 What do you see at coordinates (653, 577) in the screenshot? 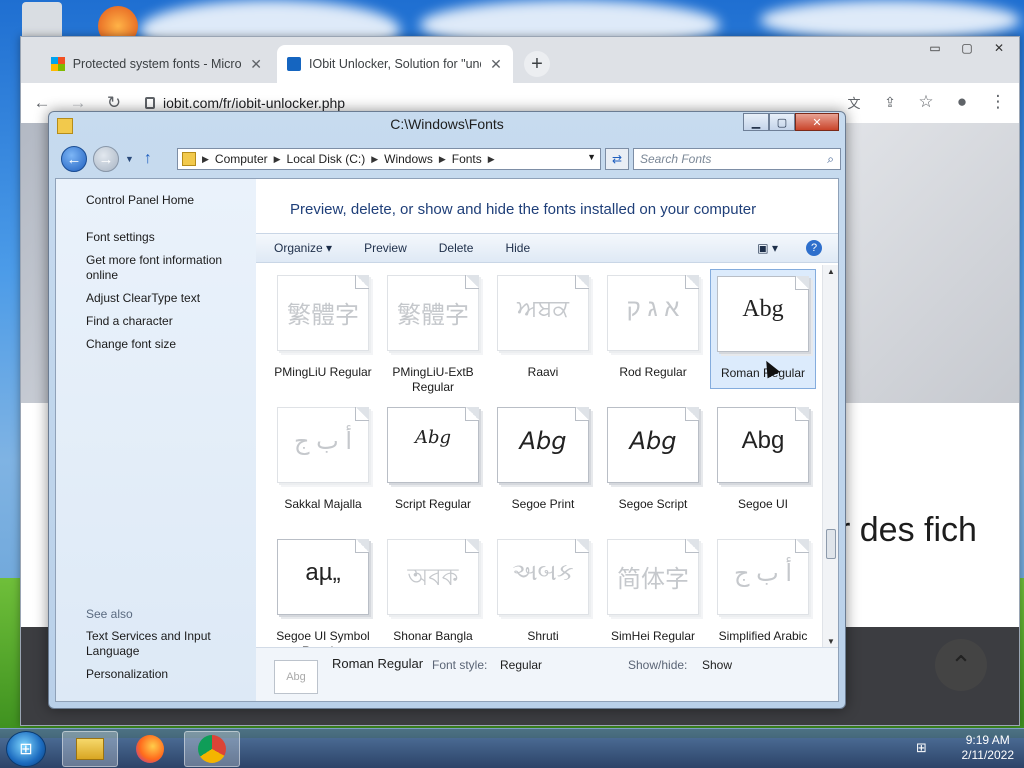
I see `font-file-icon: 简体字` at bounding box center [653, 577].